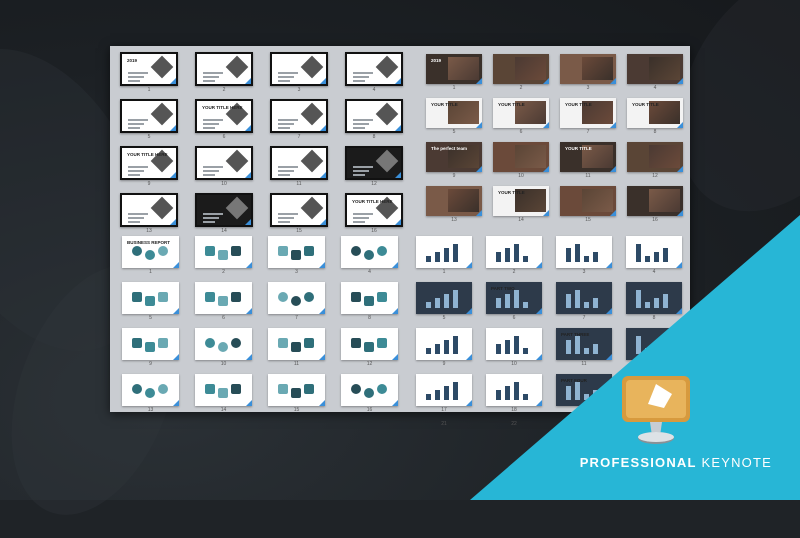 This screenshot has width=800, height=538. Describe the element at coordinates (444, 364) in the screenshot. I see `slide-number: 9` at that location.